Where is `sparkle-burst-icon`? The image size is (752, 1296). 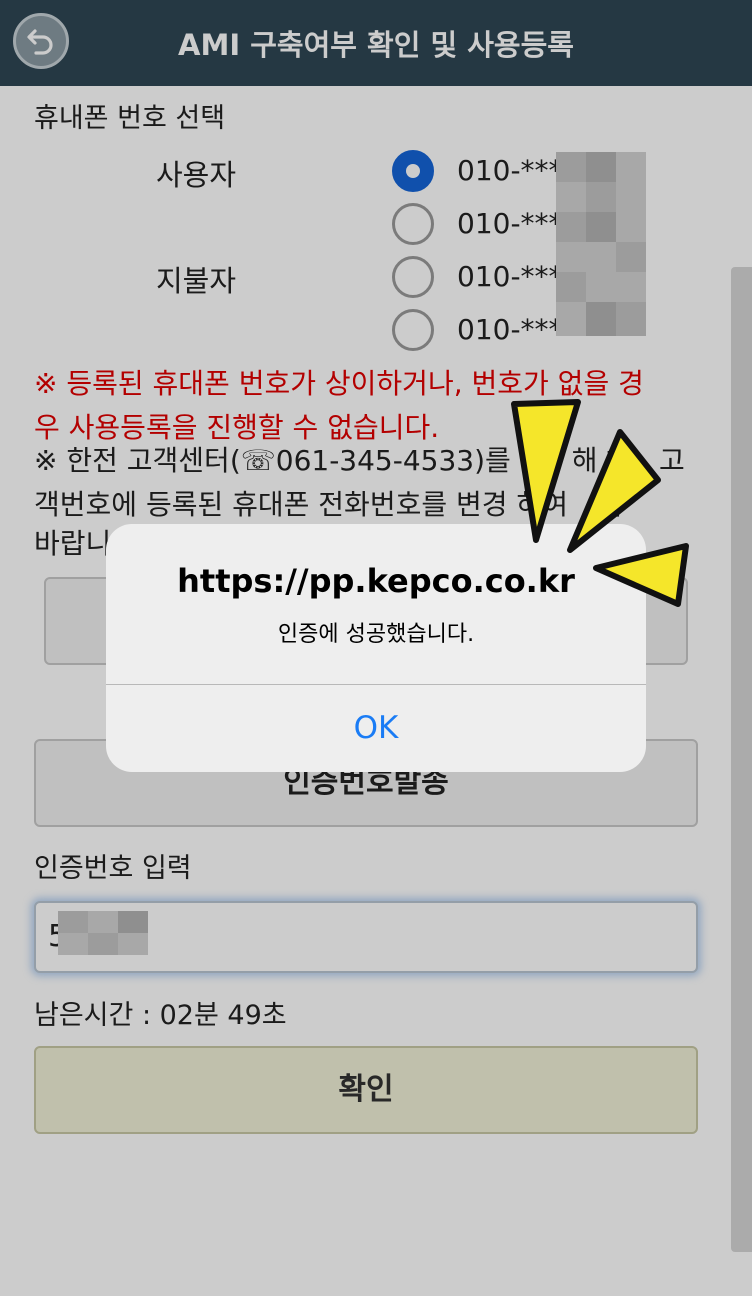
sparkle-burst-icon is located at coordinates (600, 503).